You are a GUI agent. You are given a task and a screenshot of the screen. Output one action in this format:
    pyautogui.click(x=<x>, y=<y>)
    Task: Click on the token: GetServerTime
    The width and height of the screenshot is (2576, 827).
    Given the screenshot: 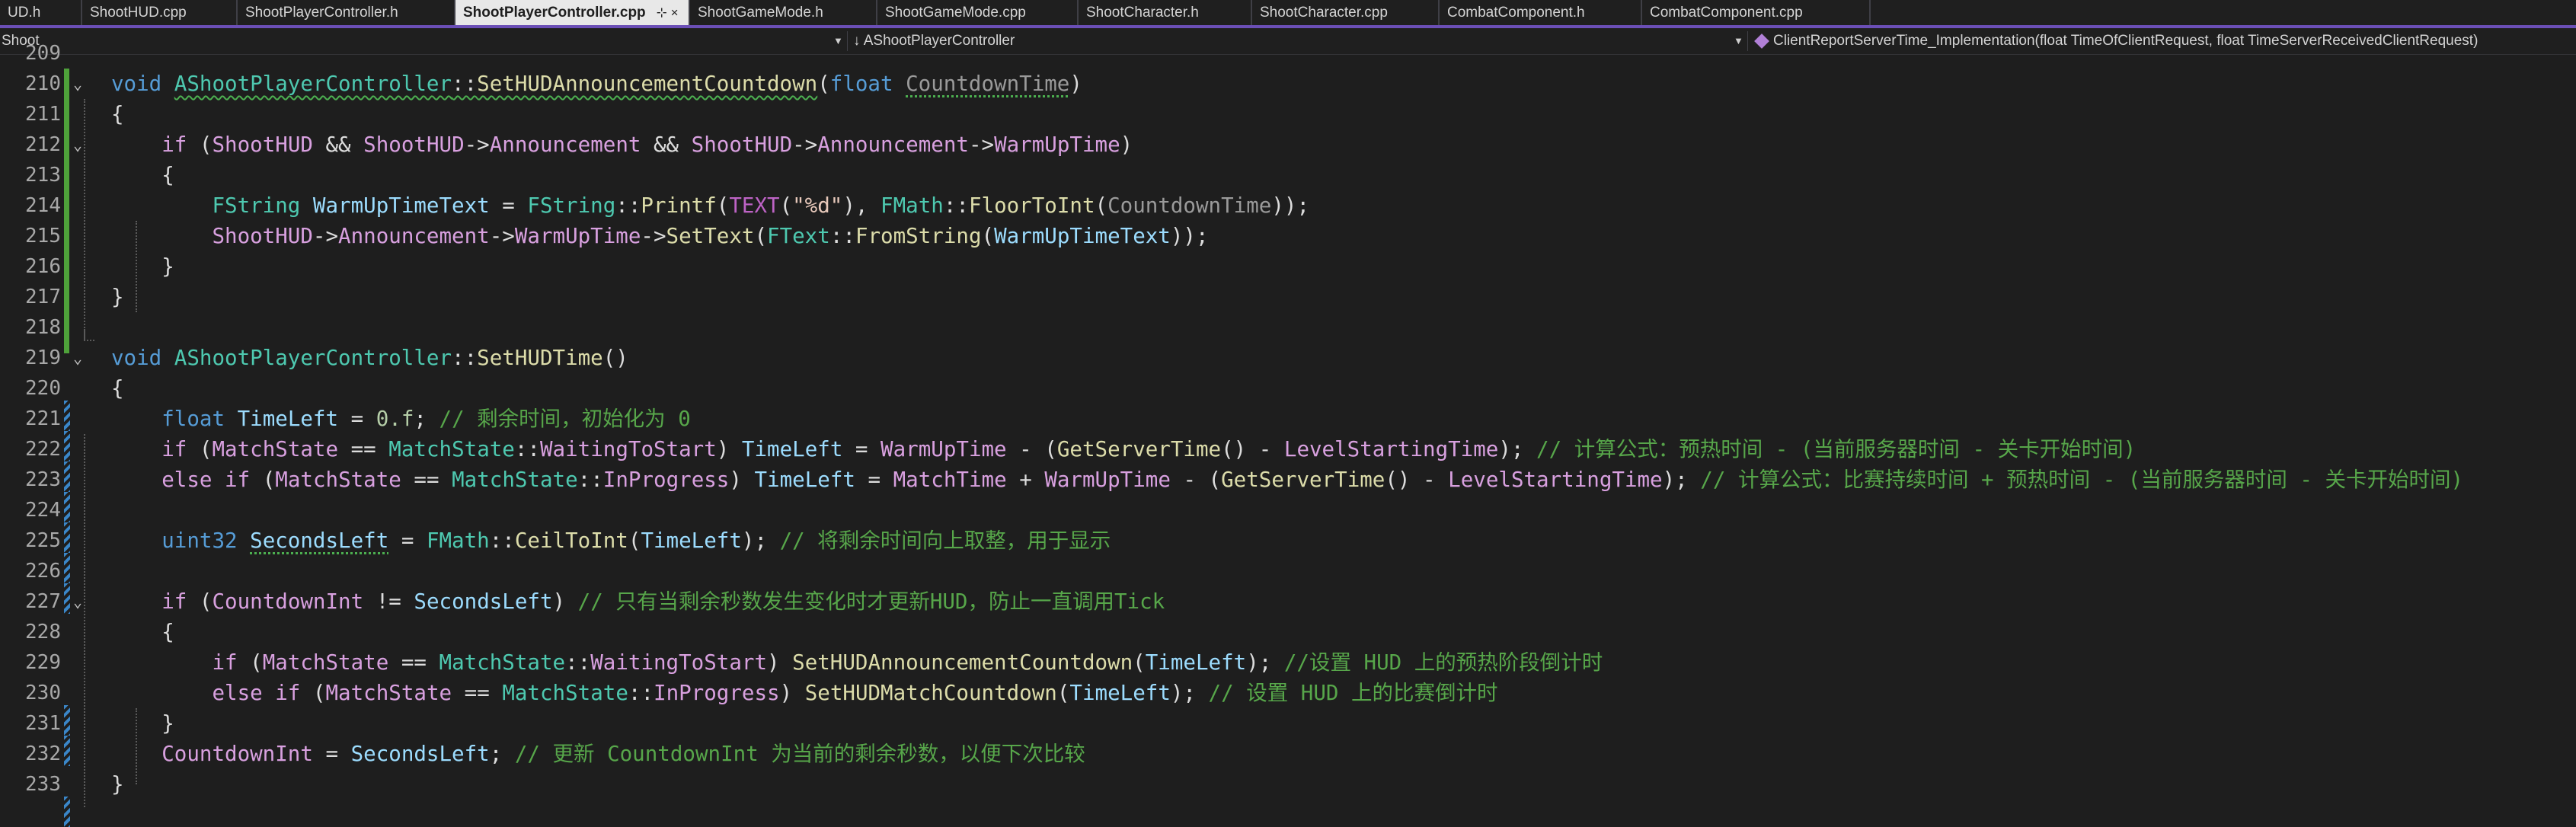 What is the action you would take?
    pyautogui.click(x=1303, y=480)
    